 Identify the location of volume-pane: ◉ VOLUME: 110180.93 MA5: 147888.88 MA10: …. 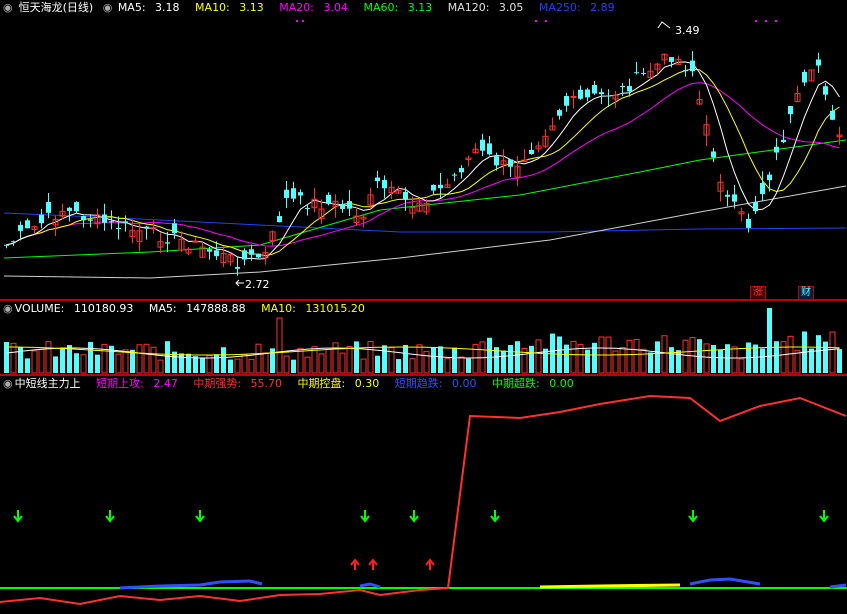
(423, 338).